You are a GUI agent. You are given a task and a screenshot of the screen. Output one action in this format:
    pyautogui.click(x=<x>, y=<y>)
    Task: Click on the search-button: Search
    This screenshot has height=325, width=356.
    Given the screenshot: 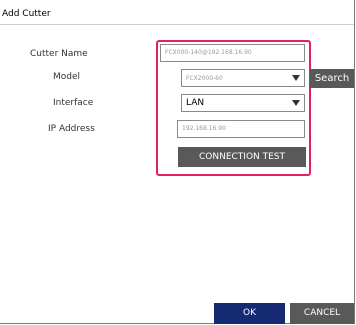 What is the action you would take?
    pyautogui.click(x=332, y=78)
    